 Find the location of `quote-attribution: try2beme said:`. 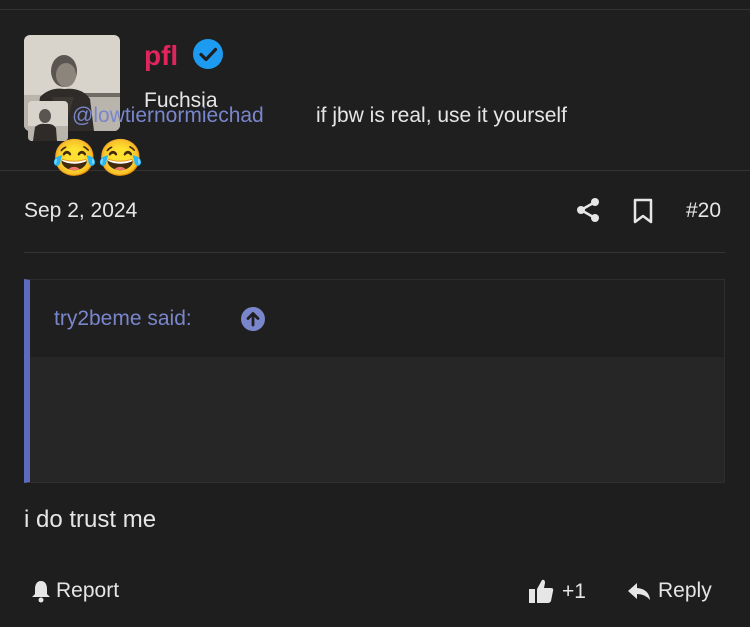

quote-attribution: try2beme said: is located at coordinates (123, 319).